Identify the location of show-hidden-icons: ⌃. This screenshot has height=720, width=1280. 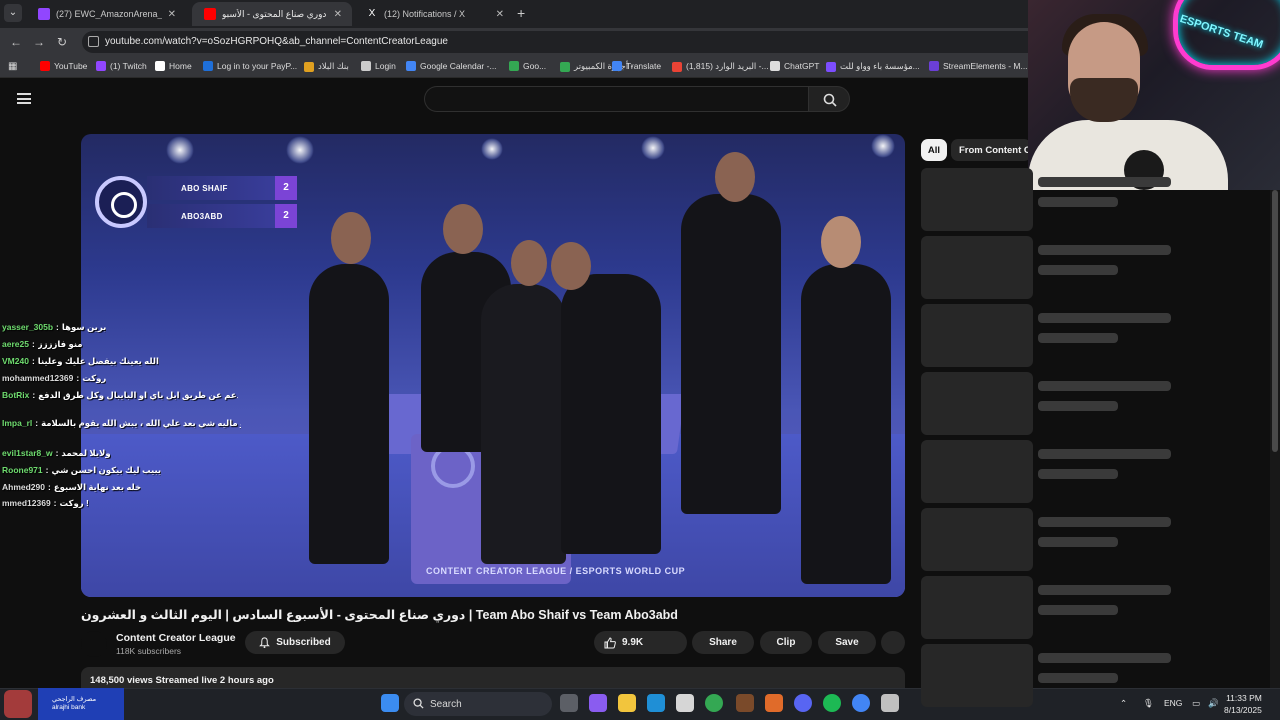
(1123, 703).